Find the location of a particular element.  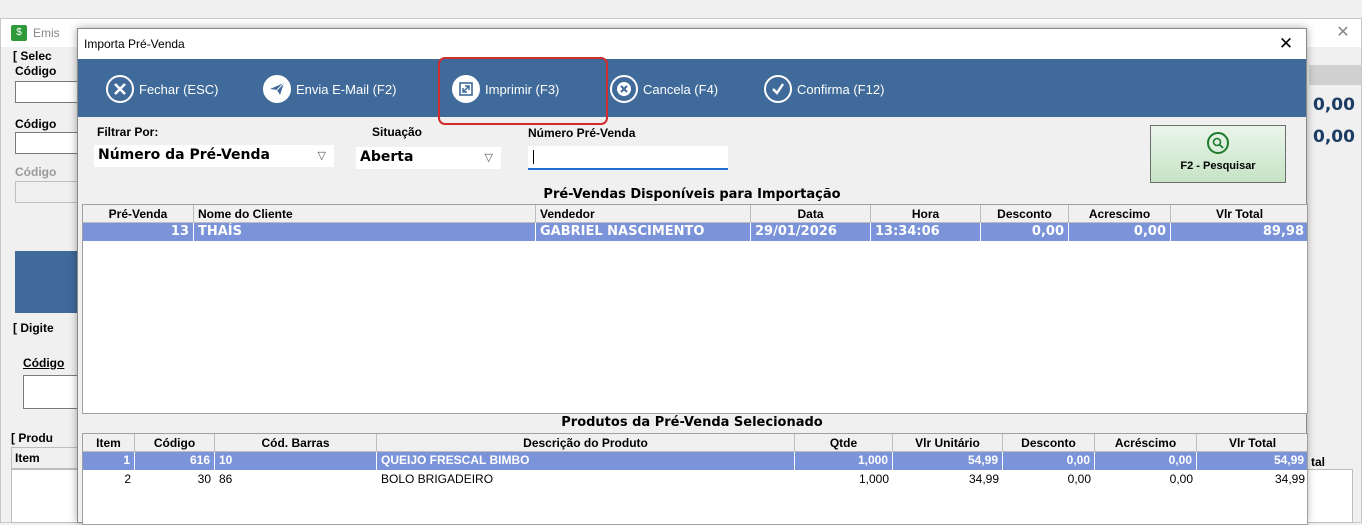

cell-vlr-total: 89,98 is located at coordinates (1239, 232).